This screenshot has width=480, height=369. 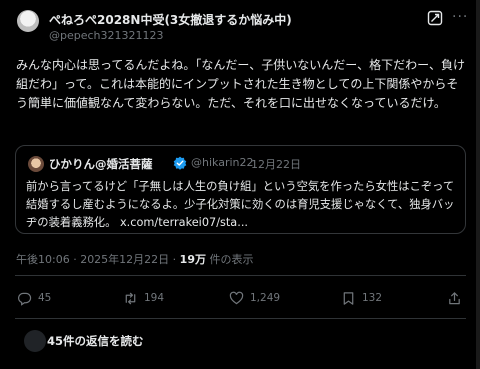 What do you see at coordinates (170, 19) in the screenshot?
I see `author-display-name: ぺねろぺ2028N中受(3女撤退するか悩み中)` at bounding box center [170, 19].